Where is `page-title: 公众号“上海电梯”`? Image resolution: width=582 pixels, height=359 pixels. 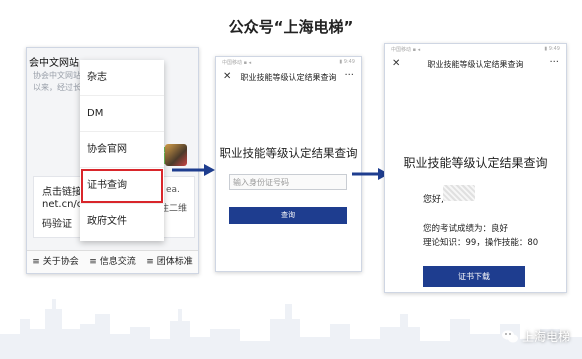
page-title: 公众号“上海电梯” is located at coordinates (291, 27).